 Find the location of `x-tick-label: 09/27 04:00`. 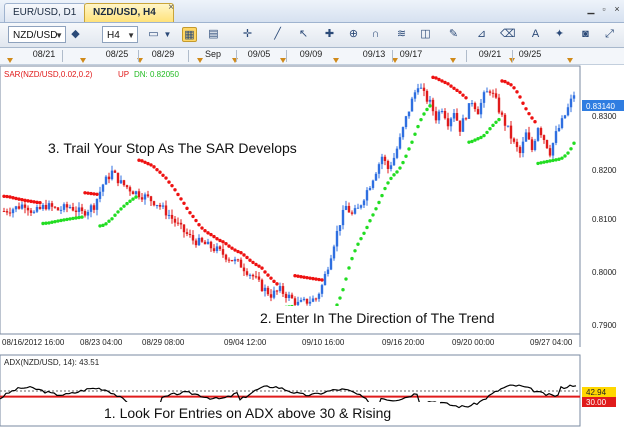

x-tick-label: 09/27 04:00 is located at coordinates (551, 342).